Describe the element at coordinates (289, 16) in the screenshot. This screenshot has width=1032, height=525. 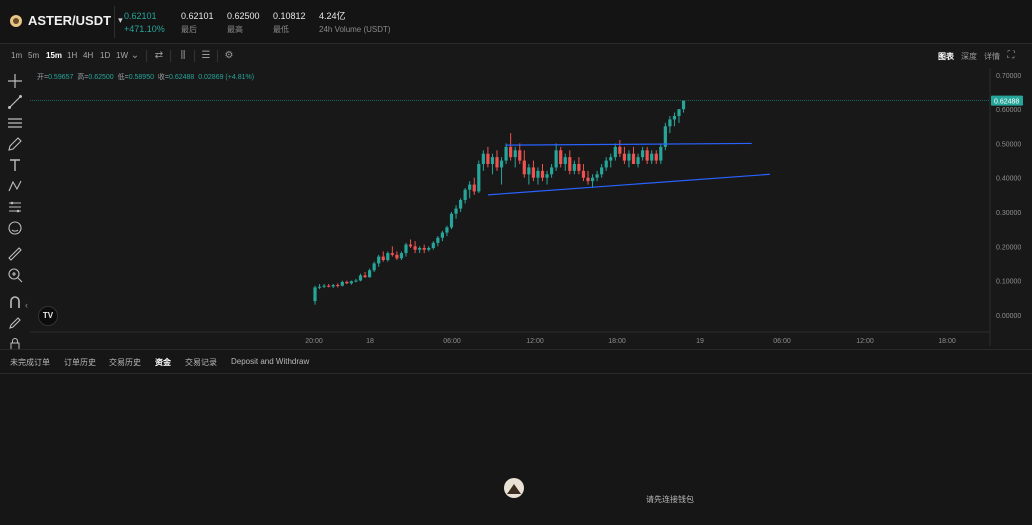
I see `stat-value: 0.10812` at that location.